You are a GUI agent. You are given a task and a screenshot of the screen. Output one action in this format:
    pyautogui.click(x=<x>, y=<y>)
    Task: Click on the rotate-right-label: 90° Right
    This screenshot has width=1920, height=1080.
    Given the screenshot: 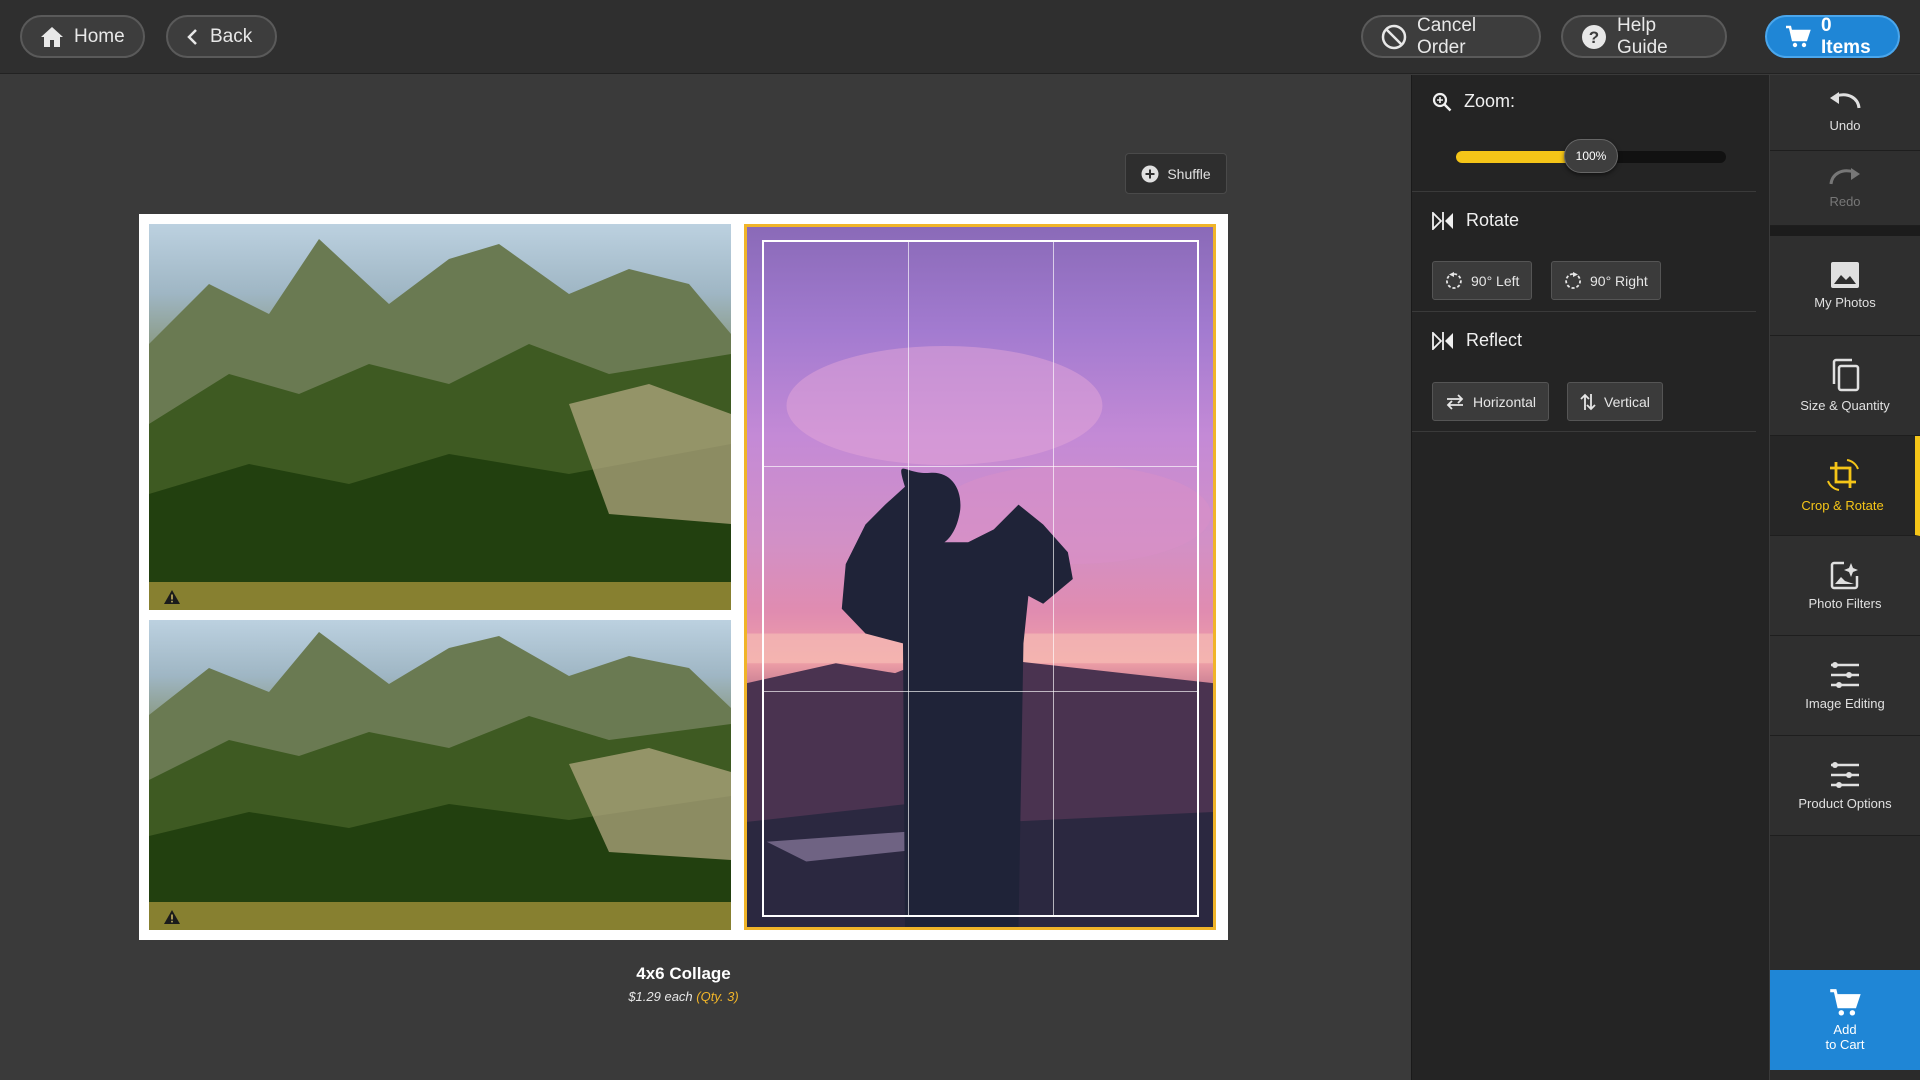 What is the action you would take?
    pyautogui.click(x=1619, y=280)
    